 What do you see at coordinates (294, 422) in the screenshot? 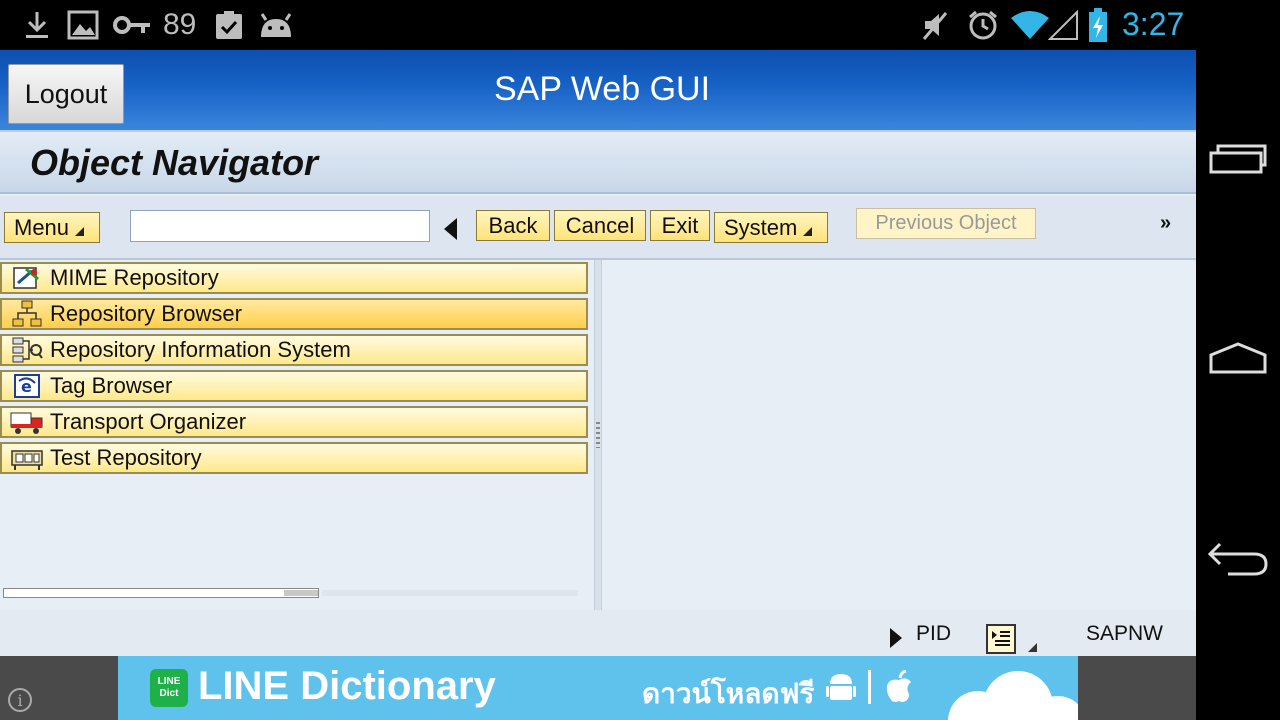
I see `list-item-transport-organizer: Transport Organizer` at bounding box center [294, 422].